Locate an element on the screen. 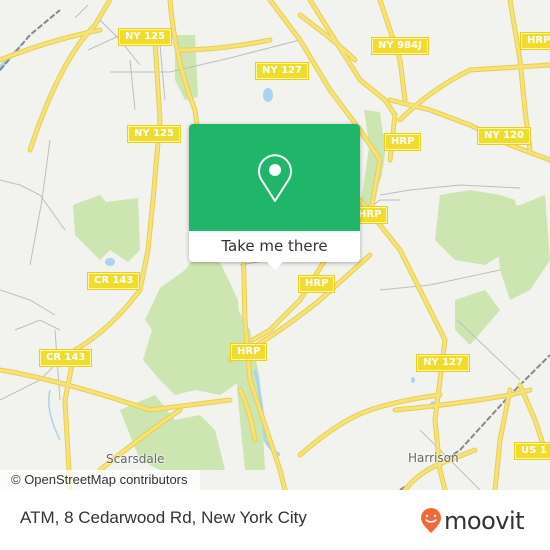 The image size is (550, 550). map-pin-icon is located at coordinates (274, 177).